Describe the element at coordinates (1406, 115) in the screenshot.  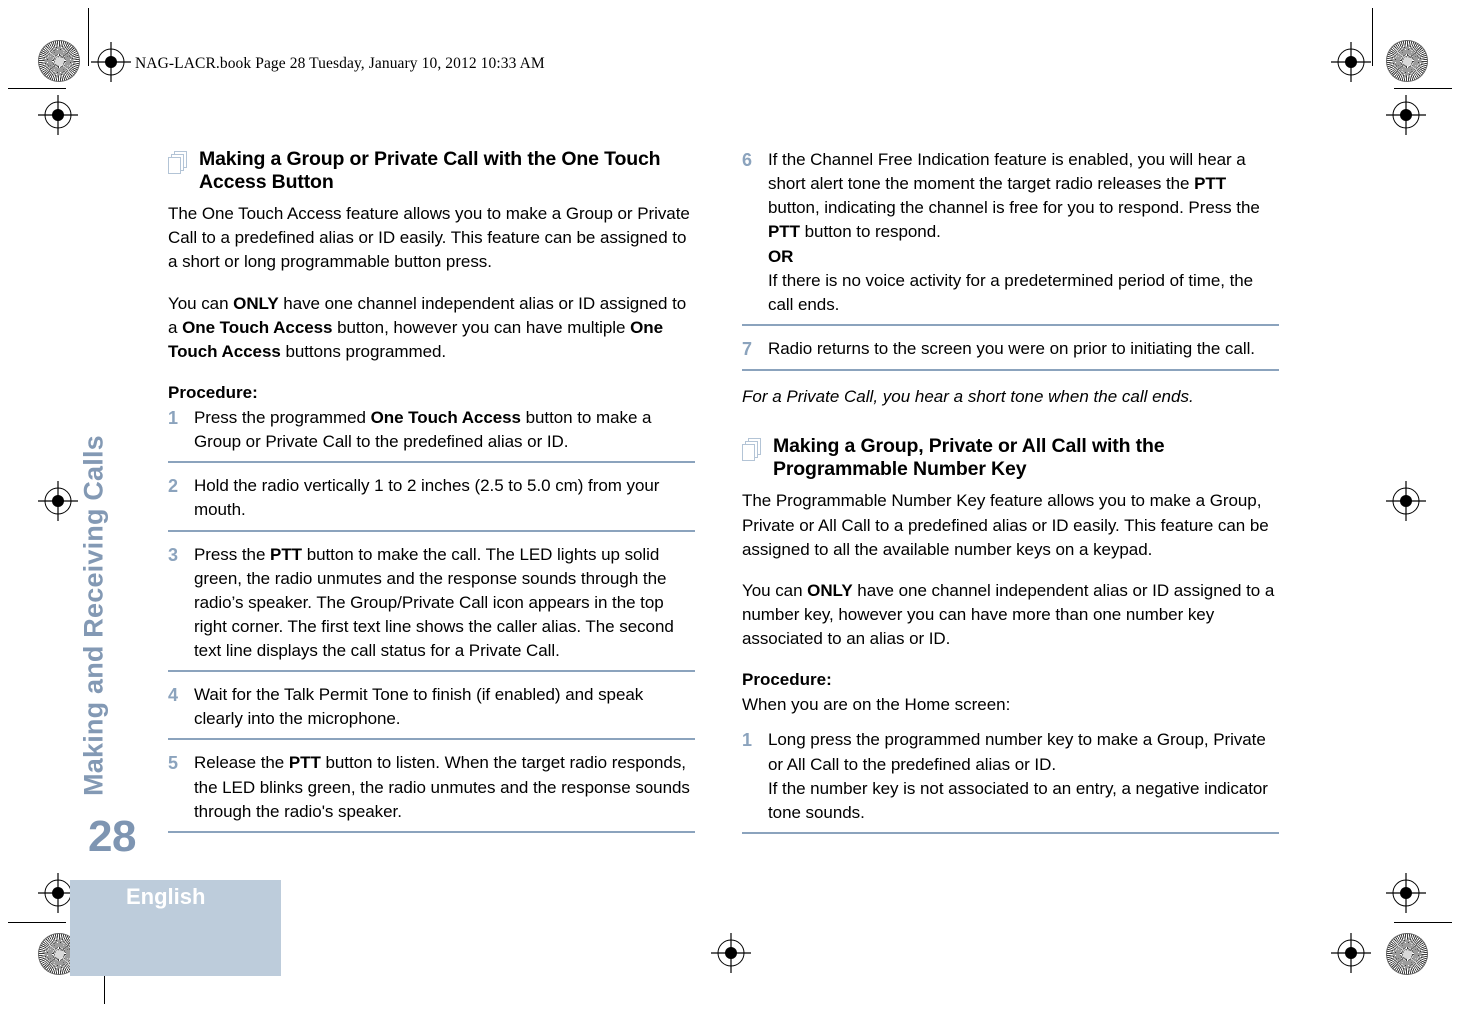
I see `registration-target-upper-right` at that location.